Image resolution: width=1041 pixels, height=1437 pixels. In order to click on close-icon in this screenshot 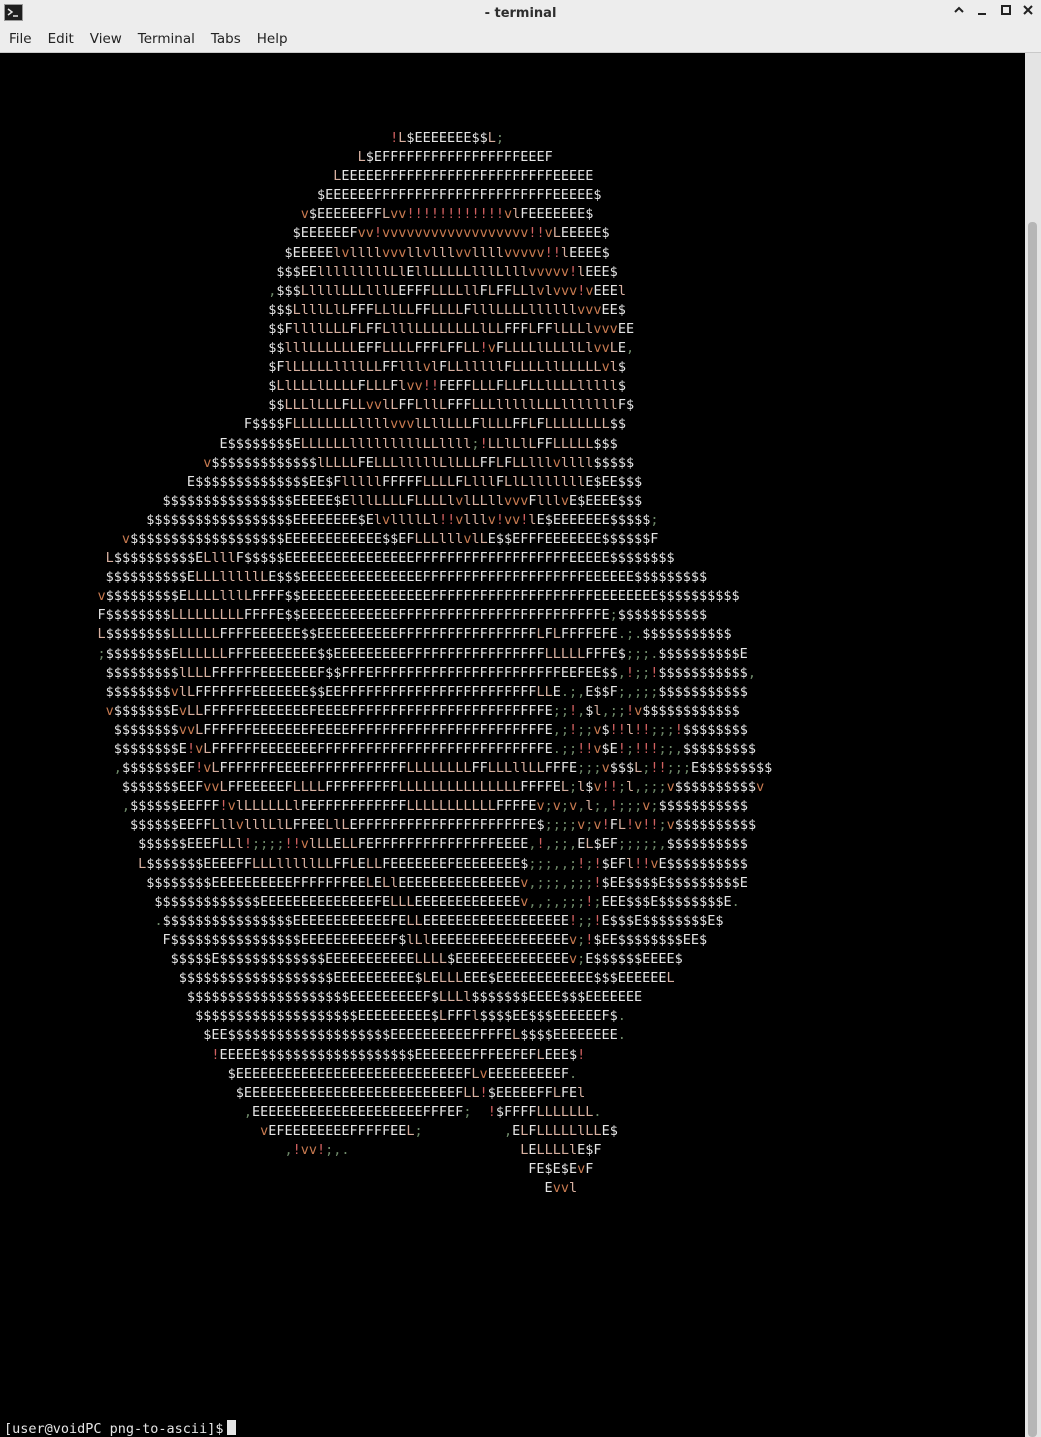, I will do `click(1028, 13)`.